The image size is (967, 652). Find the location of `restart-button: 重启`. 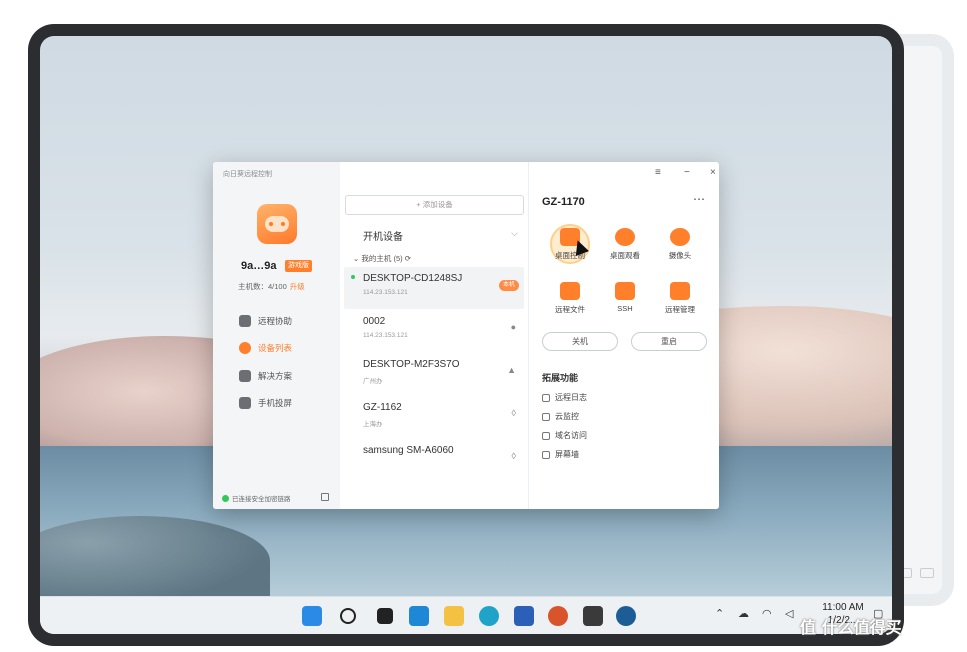

restart-button: 重启 is located at coordinates (669, 341).